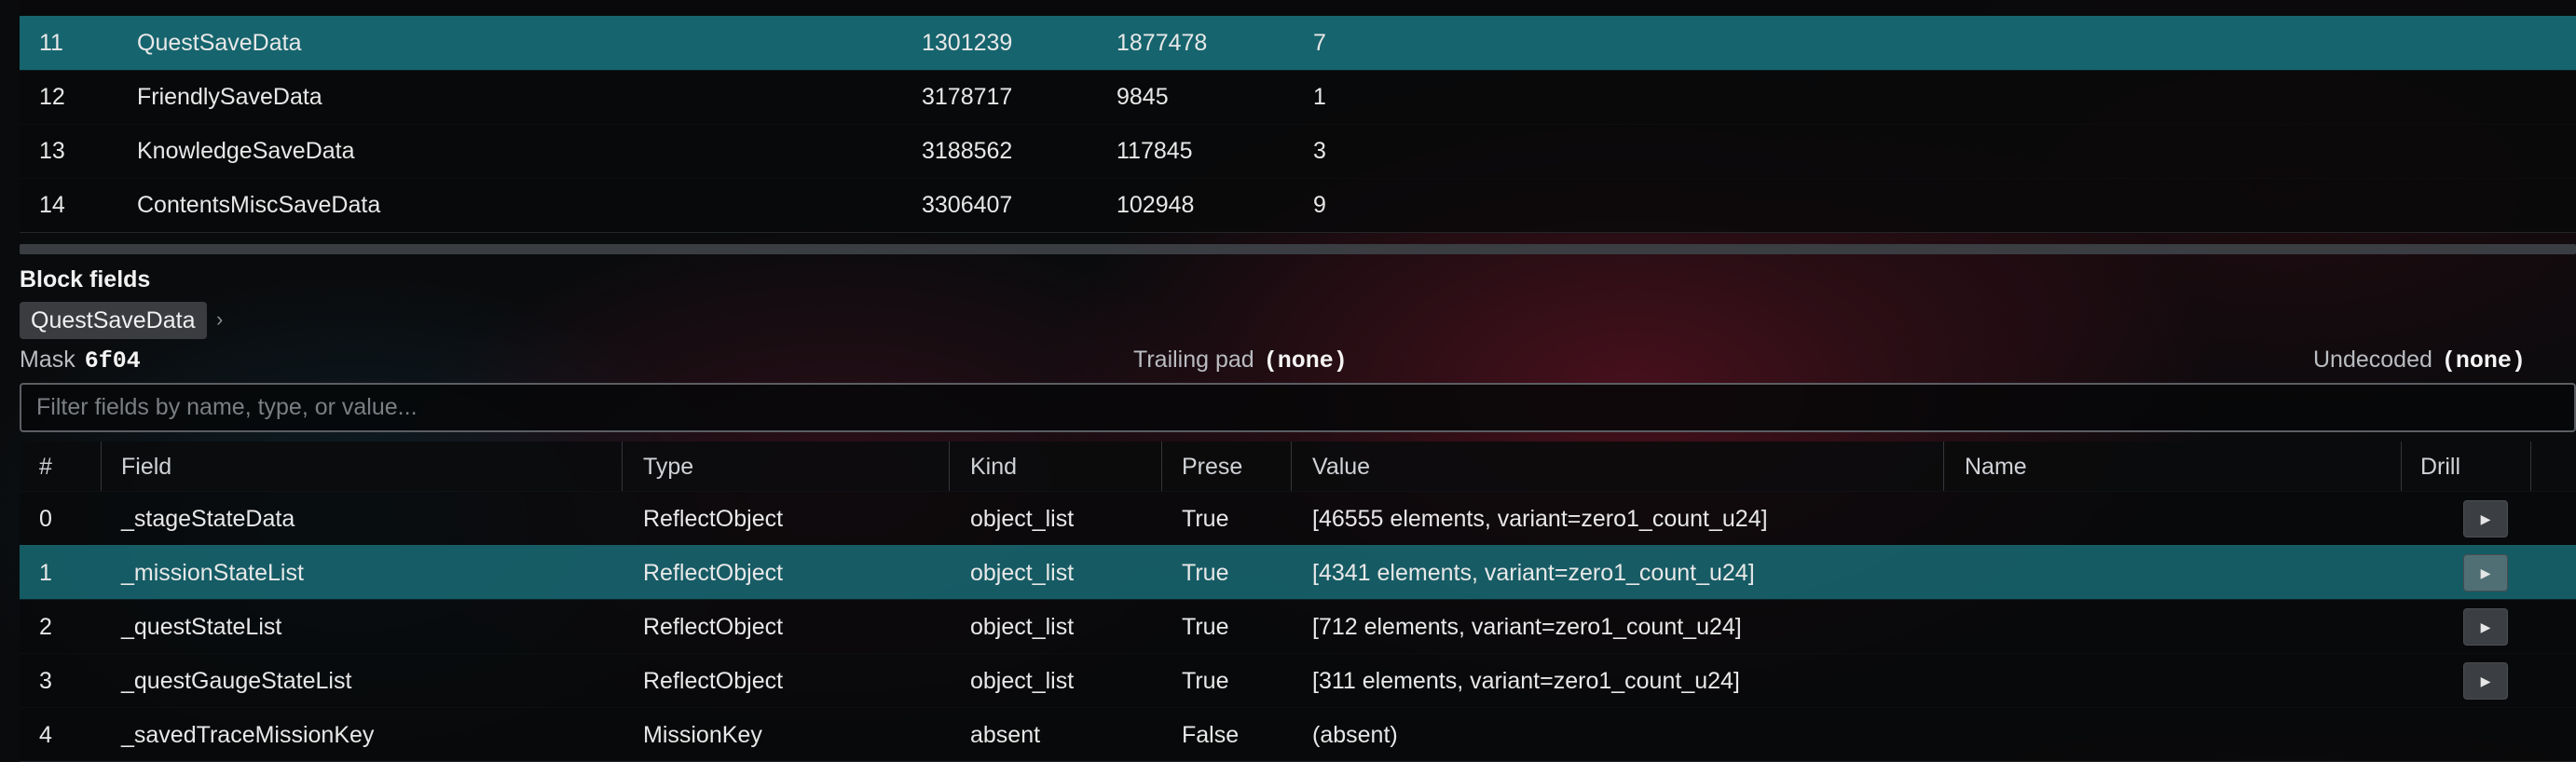  Describe the element at coordinates (1526, 681) in the screenshot. I see `field-value: [311 elements, variant=zero1_count_u24]` at that location.